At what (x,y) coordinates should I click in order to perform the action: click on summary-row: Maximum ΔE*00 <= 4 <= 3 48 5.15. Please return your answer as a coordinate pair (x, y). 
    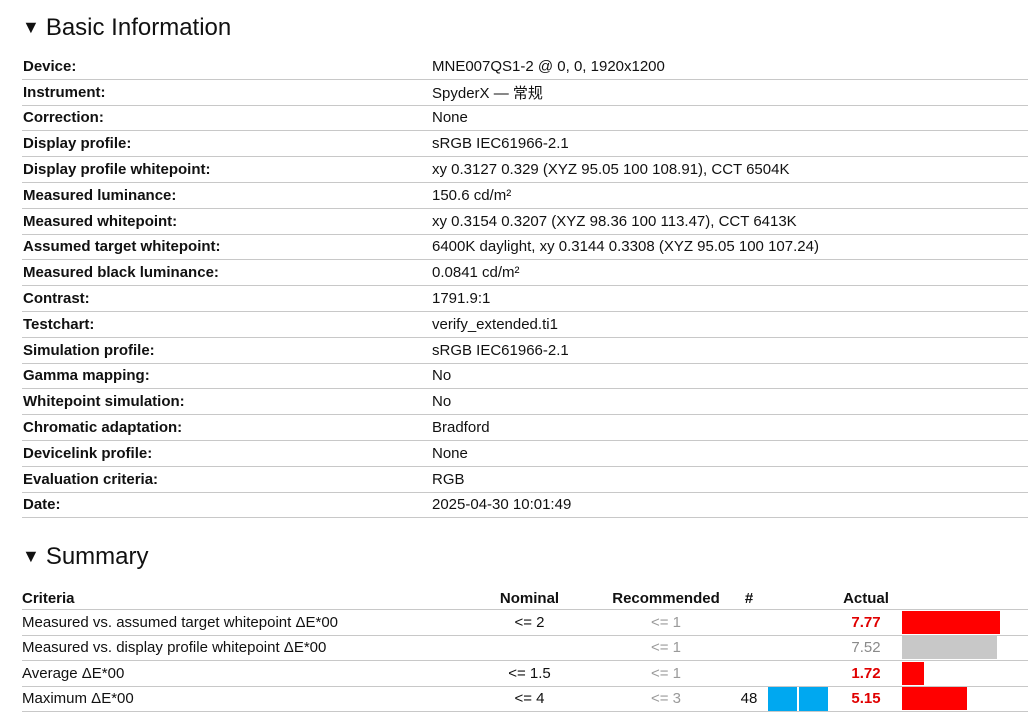
    Looking at the image, I should click on (525, 699).